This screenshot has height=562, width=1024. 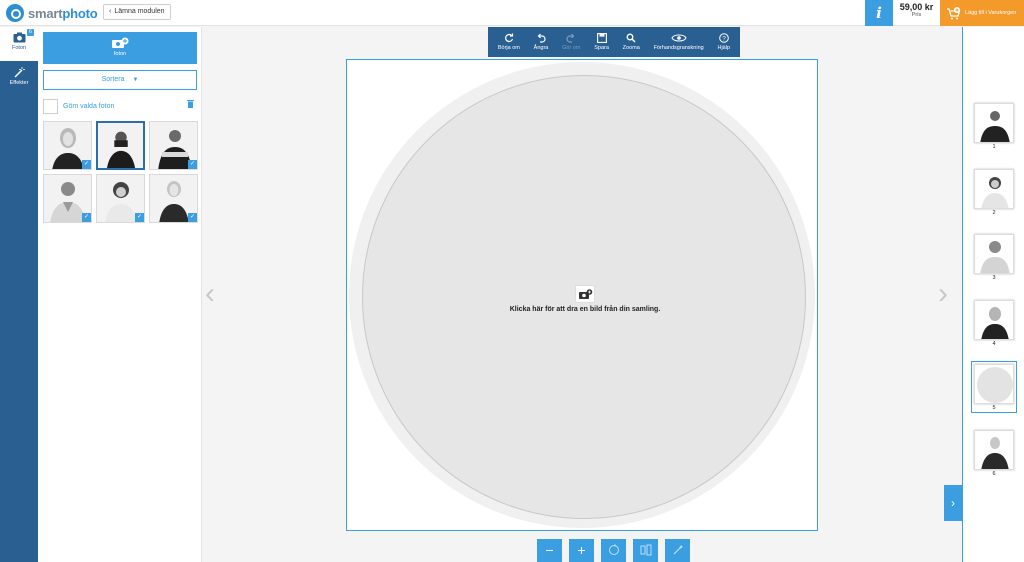 I want to click on nav-item-photos-label: Foton, so click(x=19, y=48).